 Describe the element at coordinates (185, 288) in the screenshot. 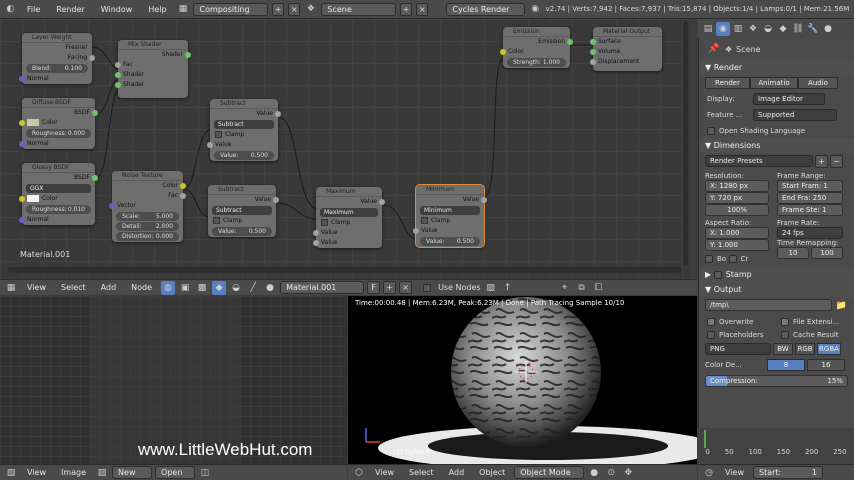

I see `compositing-nodes-icon: ▣` at that location.